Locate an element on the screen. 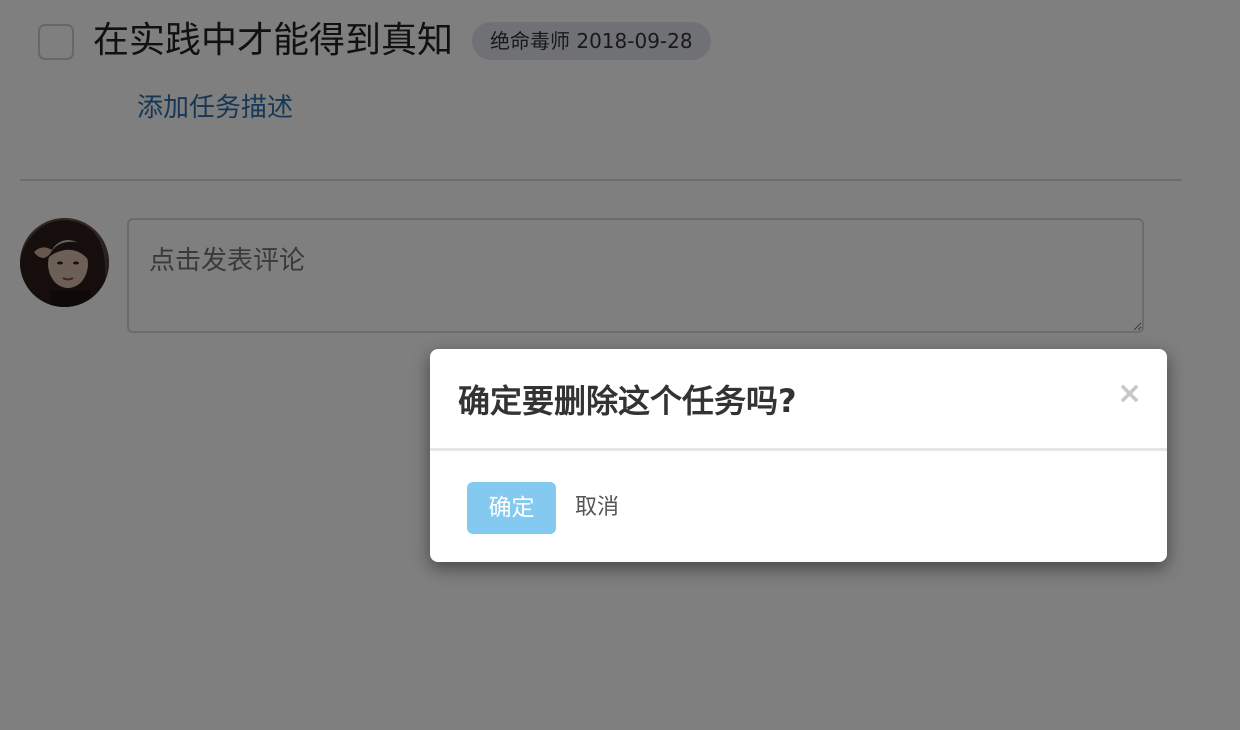 The image size is (1240, 730). dialog-header: 确定要删除这个任务吗? × is located at coordinates (798, 400).